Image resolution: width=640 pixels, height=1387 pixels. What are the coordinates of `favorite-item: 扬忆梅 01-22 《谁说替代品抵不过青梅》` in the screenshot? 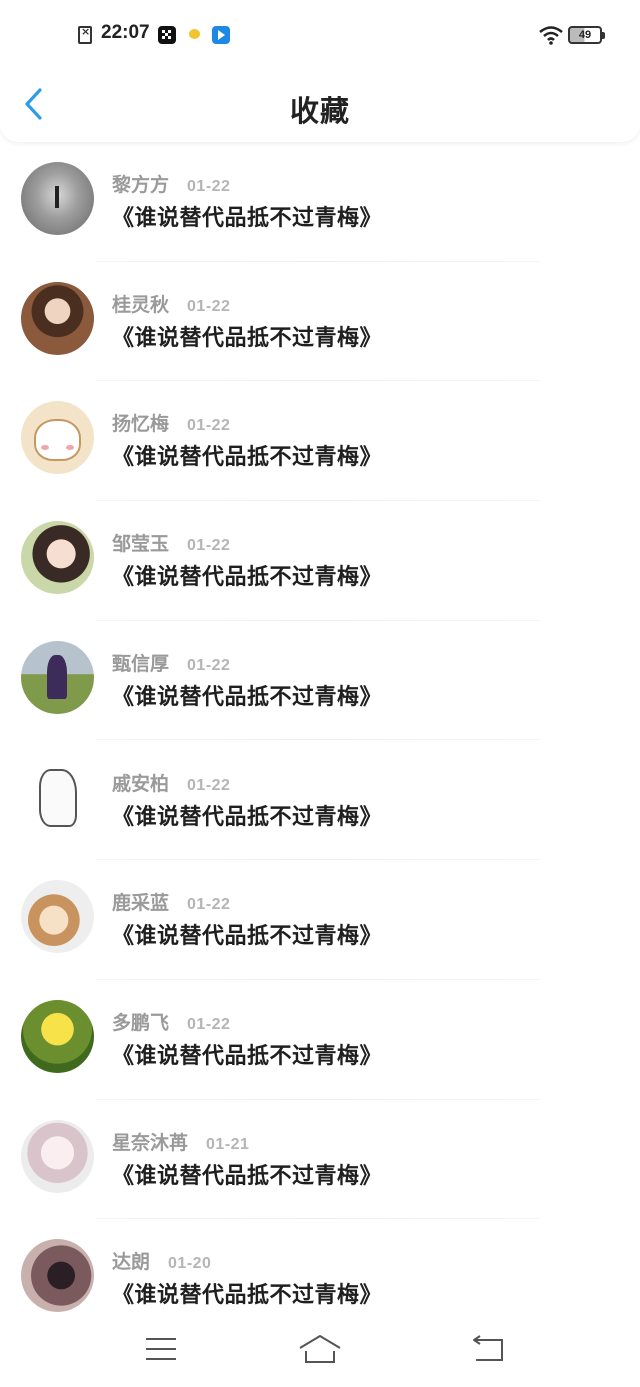 It's located at (320, 441).